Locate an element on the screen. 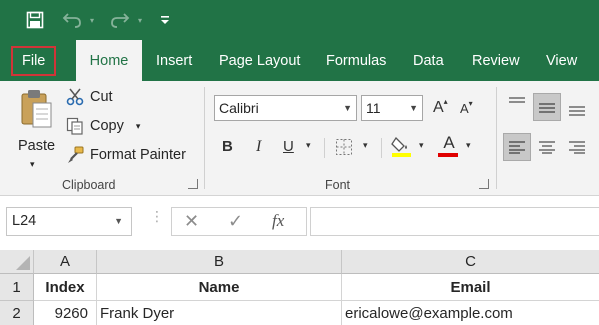  format-painter-button: Format Painter is located at coordinates (126, 155).